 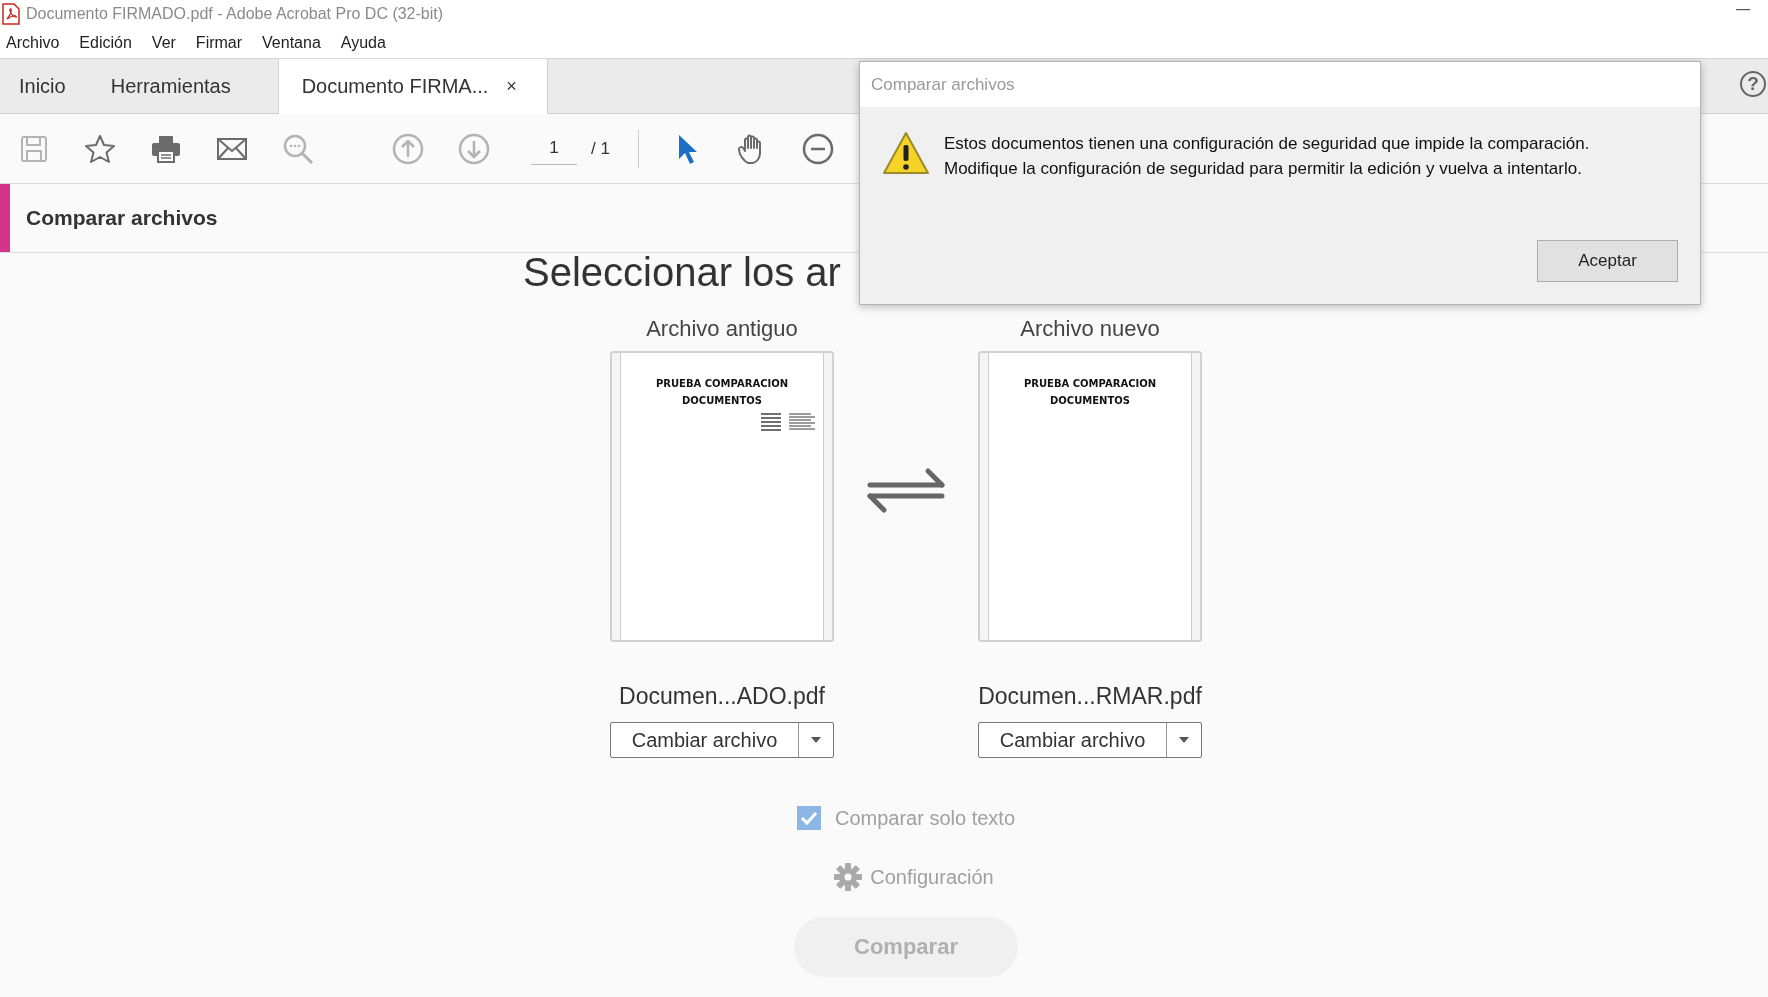 What do you see at coordinates (1267, 144) in the screenshot?
I see `dialog-message: Estos documentos tienen una configuración de seguridad que impide la comparación.` at bounding box center [1267, 144].